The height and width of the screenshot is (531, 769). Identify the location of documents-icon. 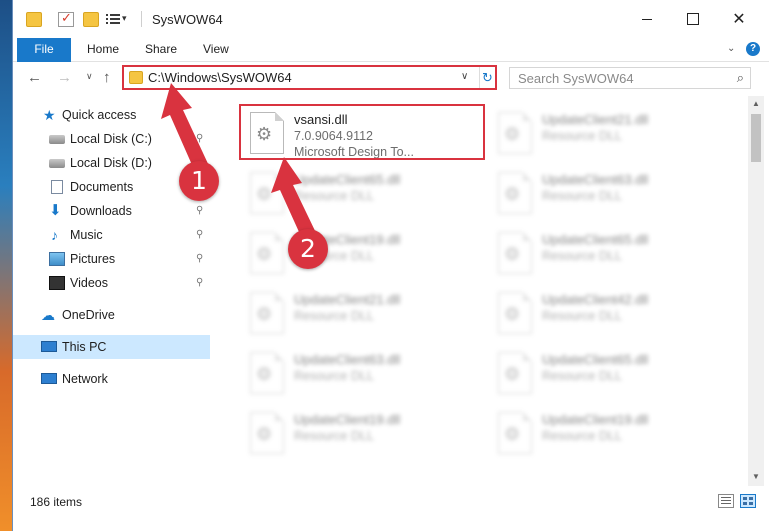
(57, 187).